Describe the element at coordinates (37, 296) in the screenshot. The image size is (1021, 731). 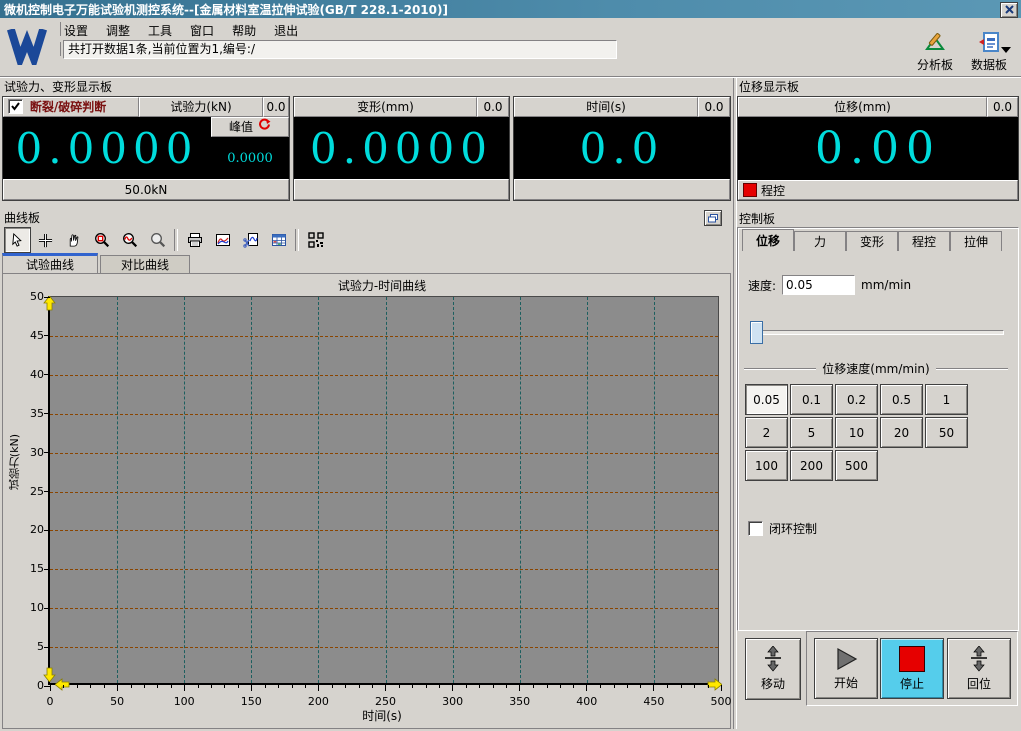
I see `y-tick-label: 50` at that location.